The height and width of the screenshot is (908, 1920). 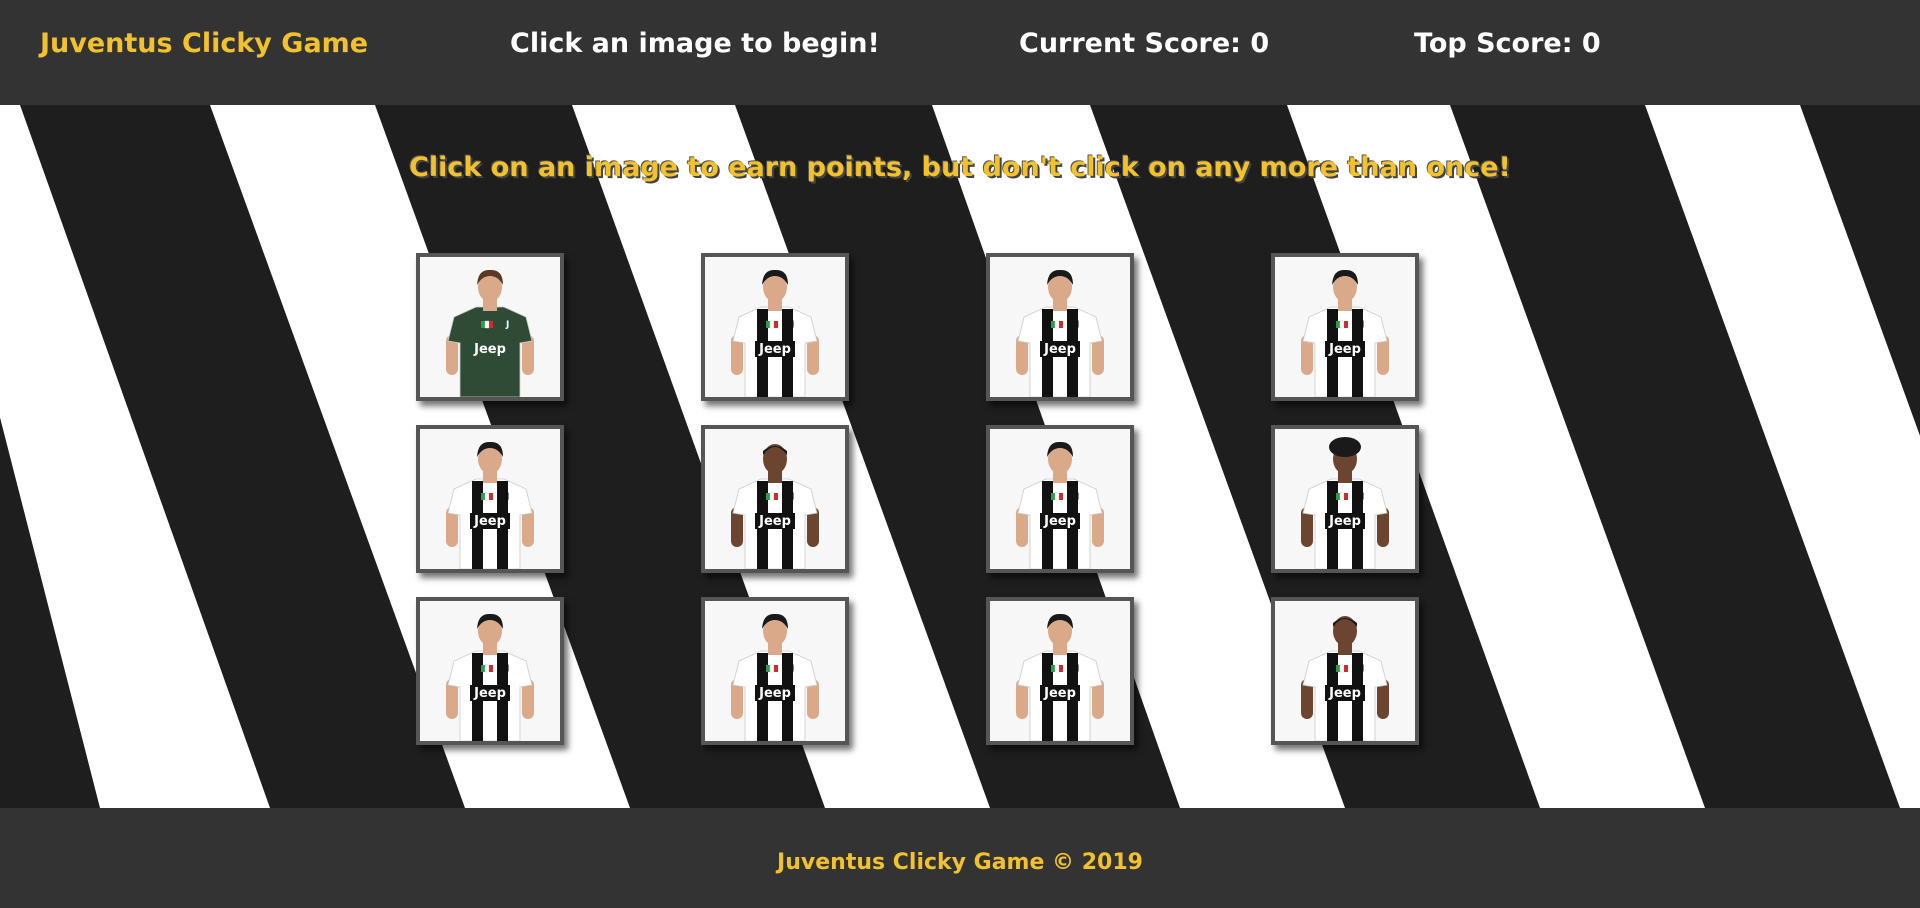 What do you see at coordinates (204, 44) in the screenshot?
I see `brand-title: Juventus Clicky Game` at bounding box center [204, 44].